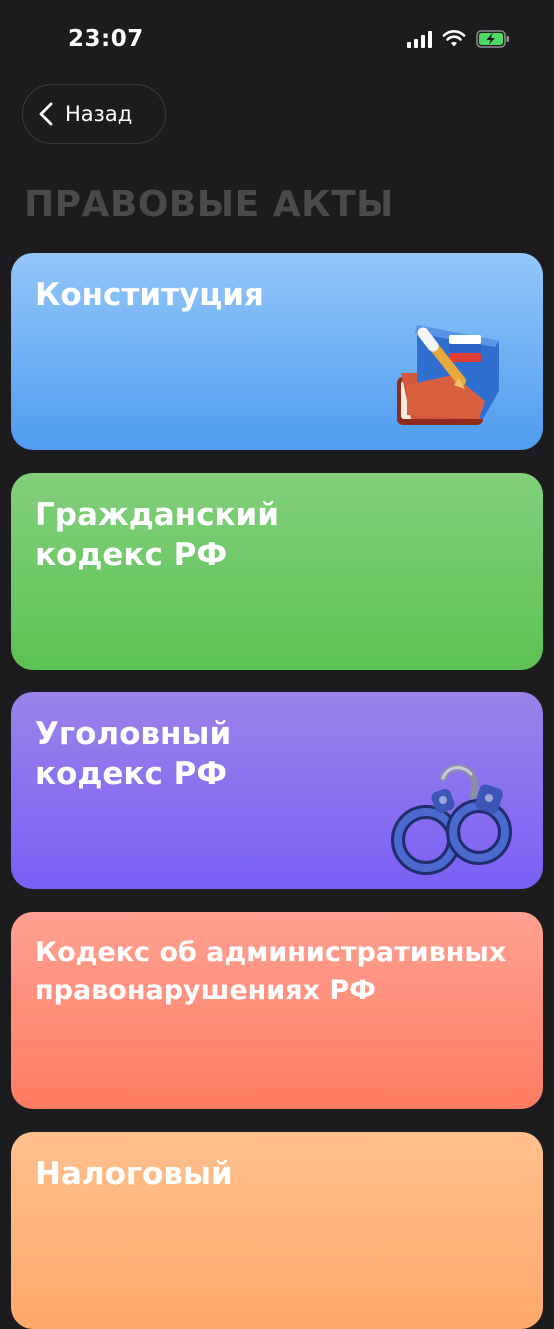 The height and width of the screenshot is (1329, 554). Describe the element at coordinates (133, 754) in the screenshot. I see `card-title: Уголовный кодекс РФ` at that location.